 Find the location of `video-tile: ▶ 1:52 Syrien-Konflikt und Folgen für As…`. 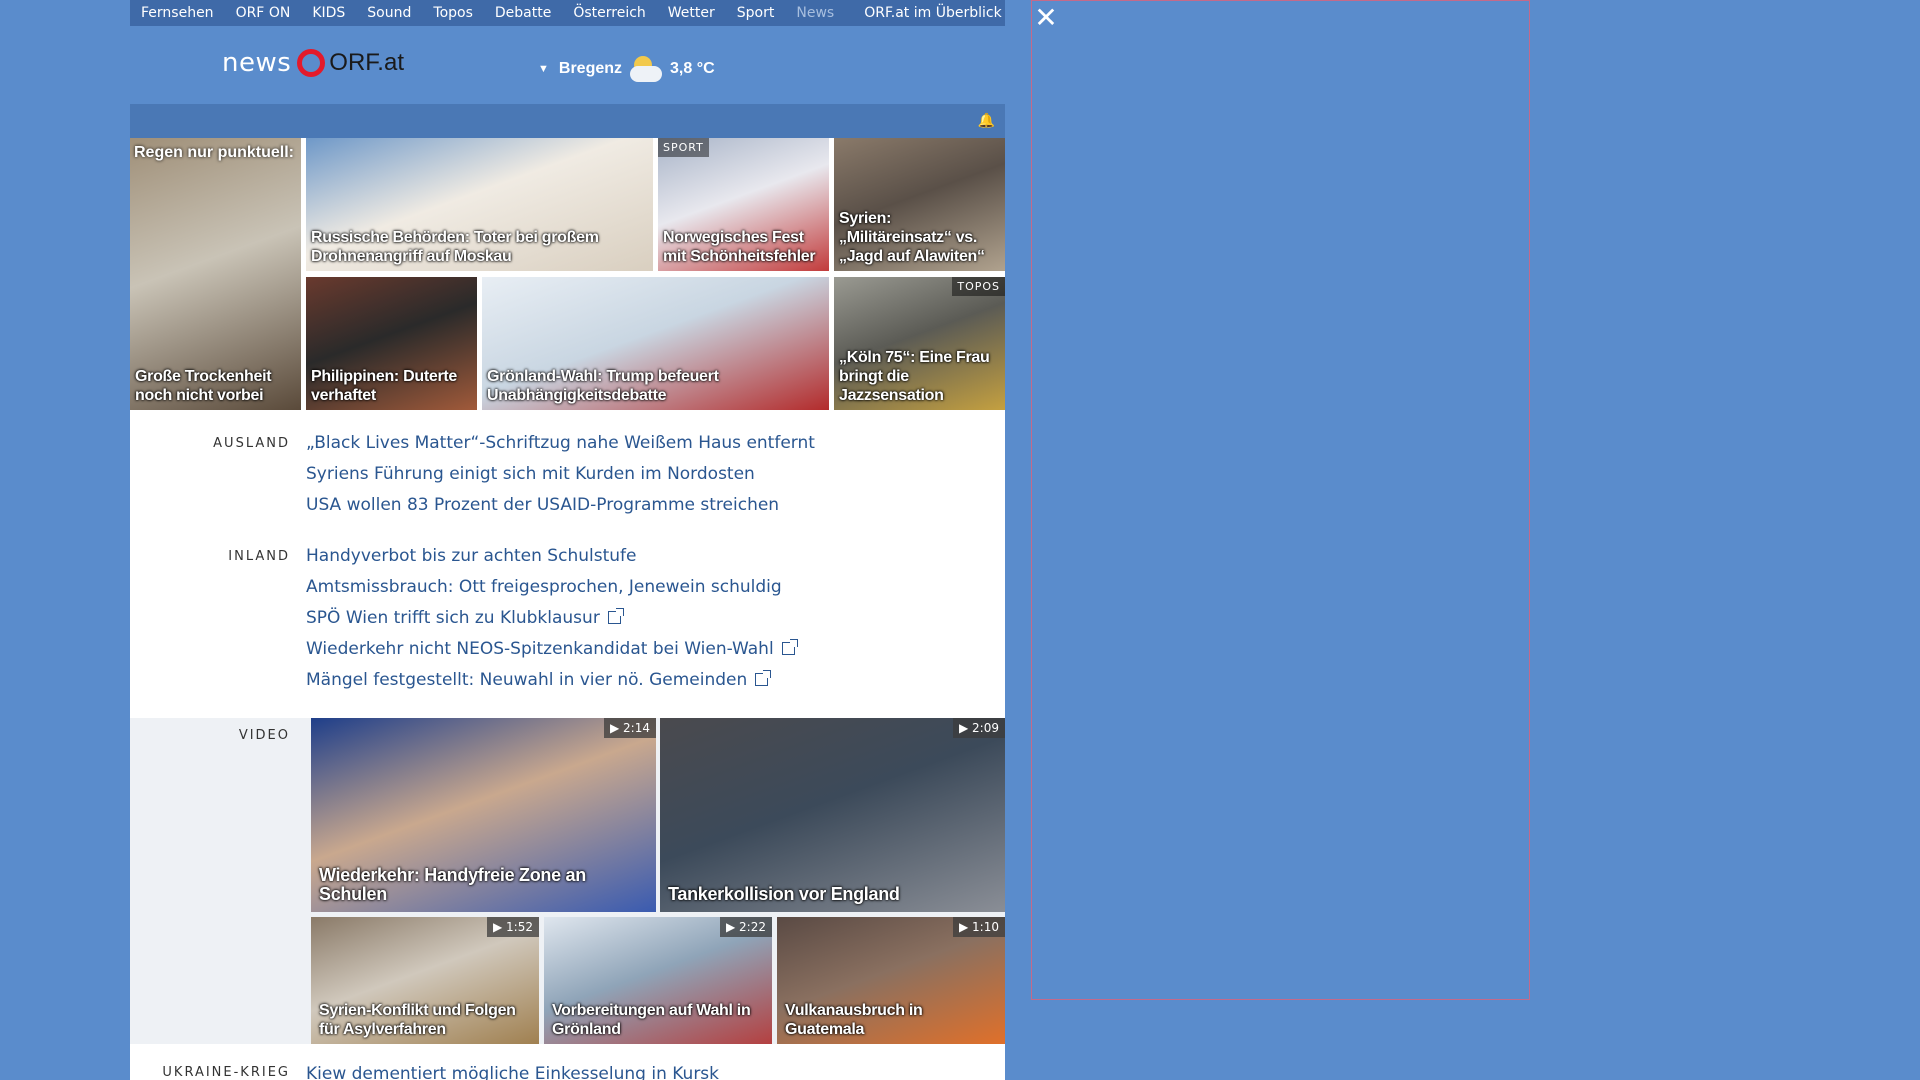

video-tile: ▶ 1:52 Syrien-Konflikt und Folgen für As… is located at coordinates (425, 980).